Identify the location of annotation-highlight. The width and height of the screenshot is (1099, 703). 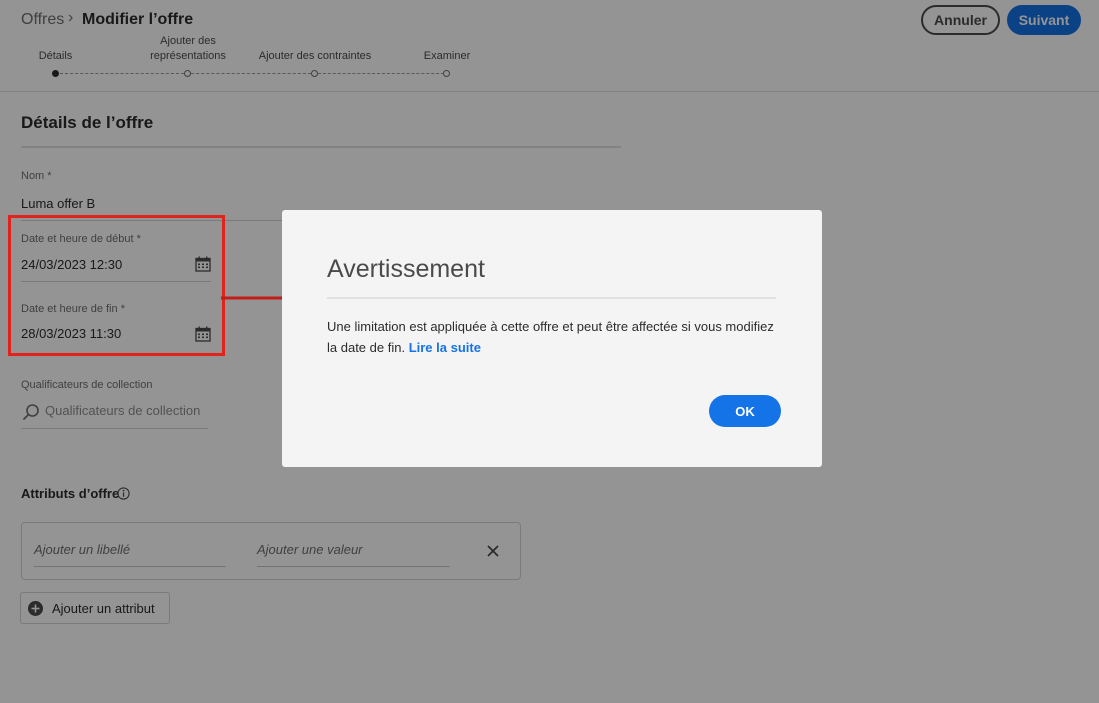
(116, 285).